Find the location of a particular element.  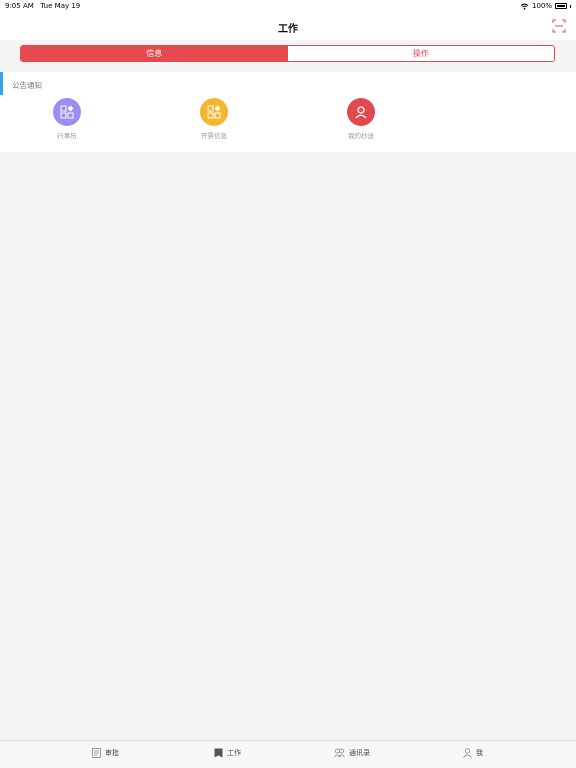

document-icon is located at coordinates (96, 753).